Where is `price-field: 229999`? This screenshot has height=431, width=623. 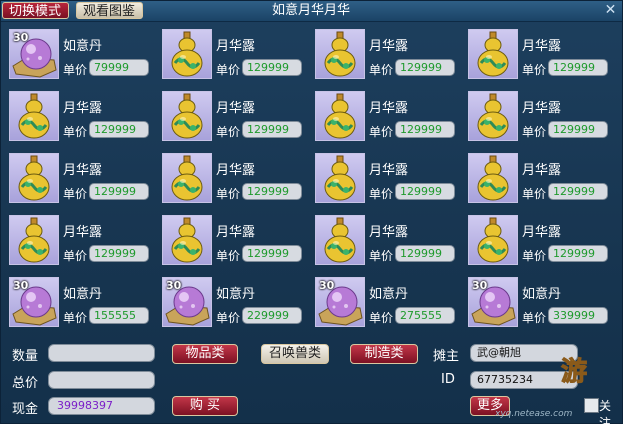 price-field: 229999 is located at coordinates (272, 315).